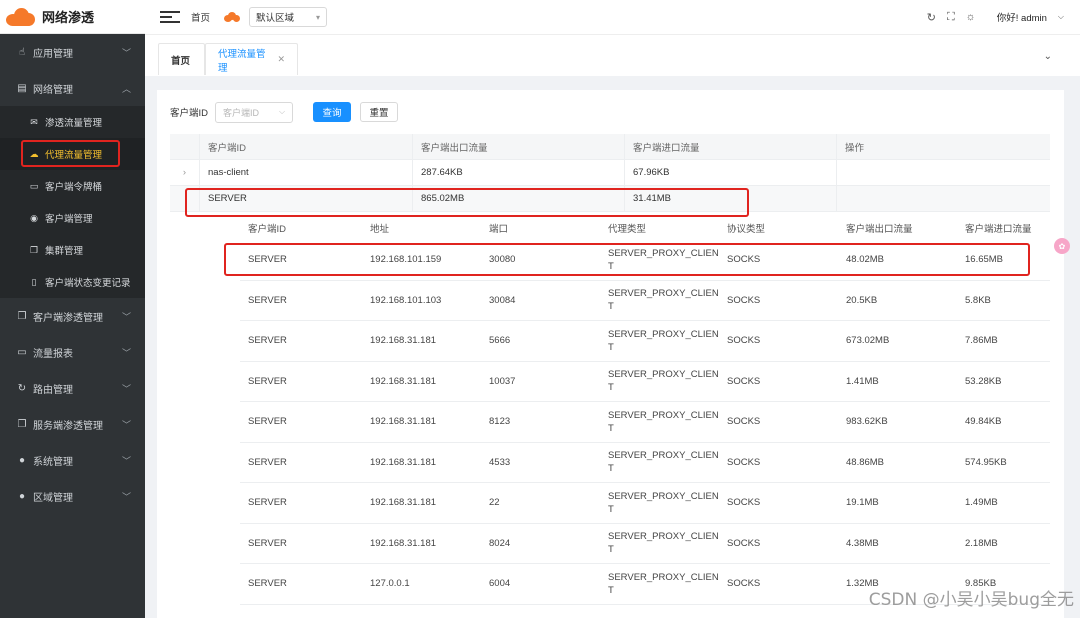 The height and width of the screenshot is (618, 1080). I want to click on sidebar-item-6: ●系统管理﹀, so click(72, 460).